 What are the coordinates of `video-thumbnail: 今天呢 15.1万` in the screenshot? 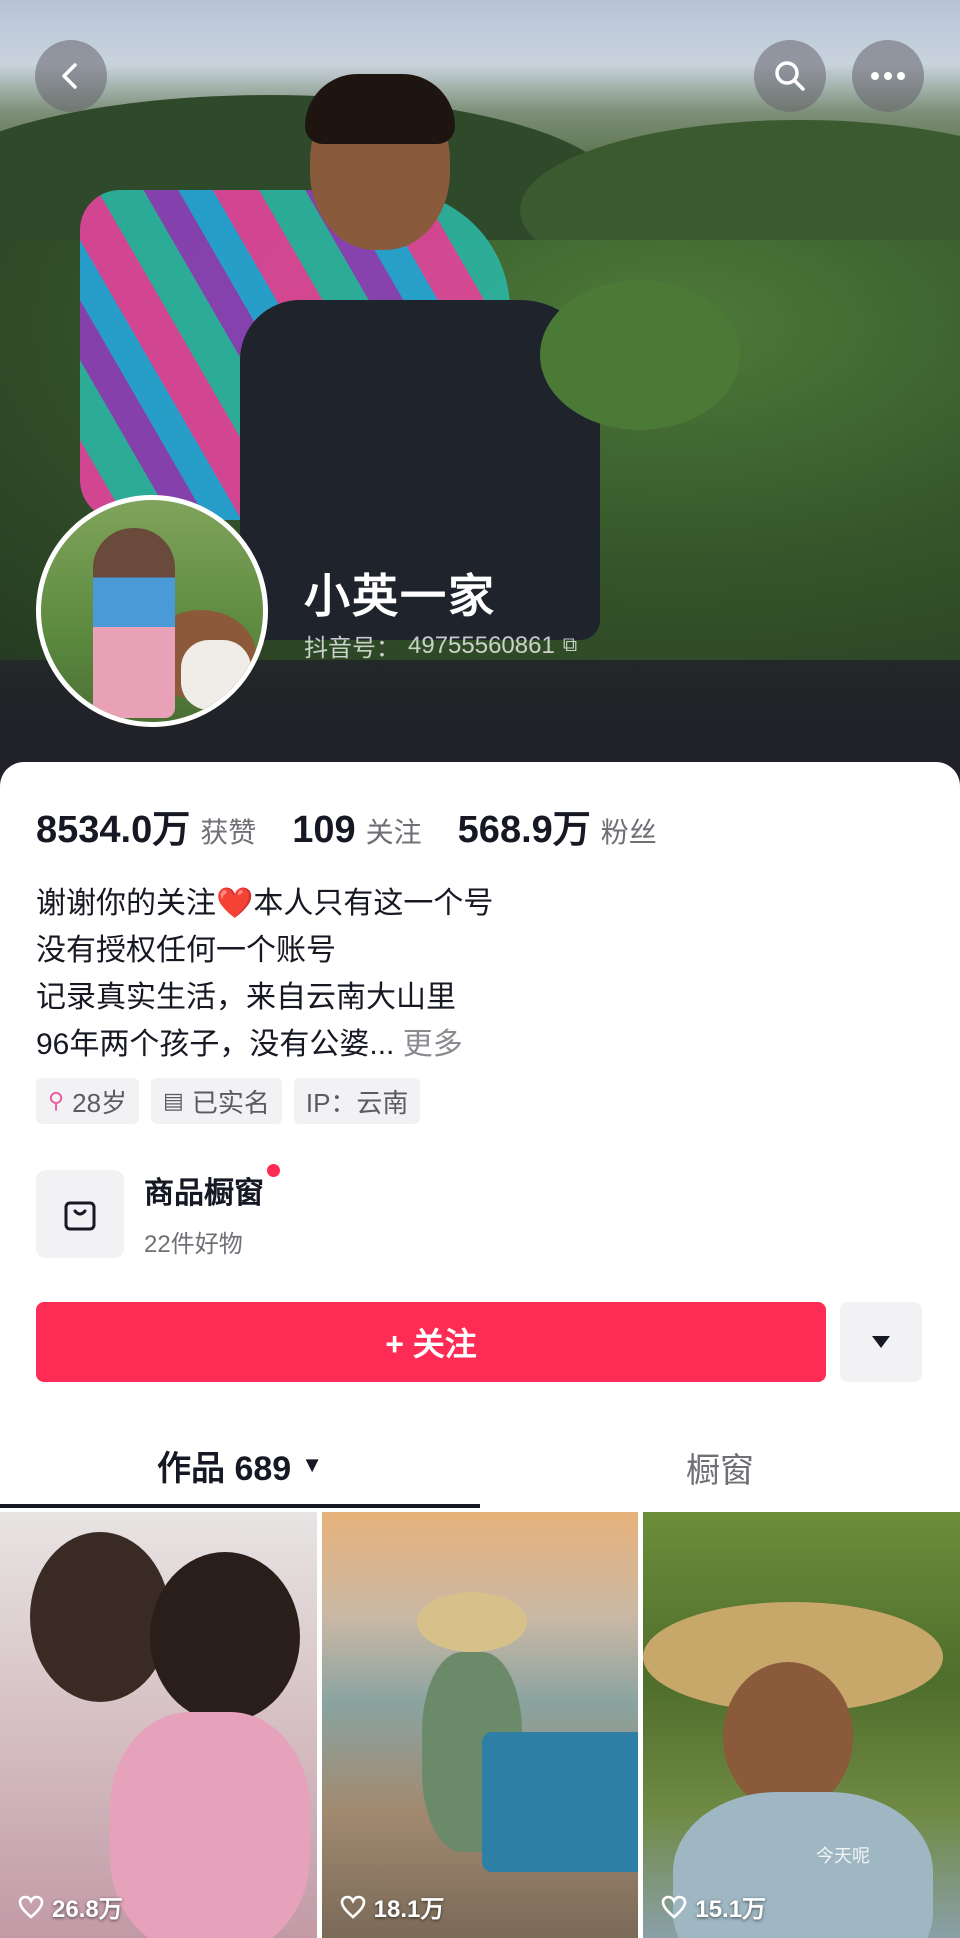 It's located at (801, 1725).